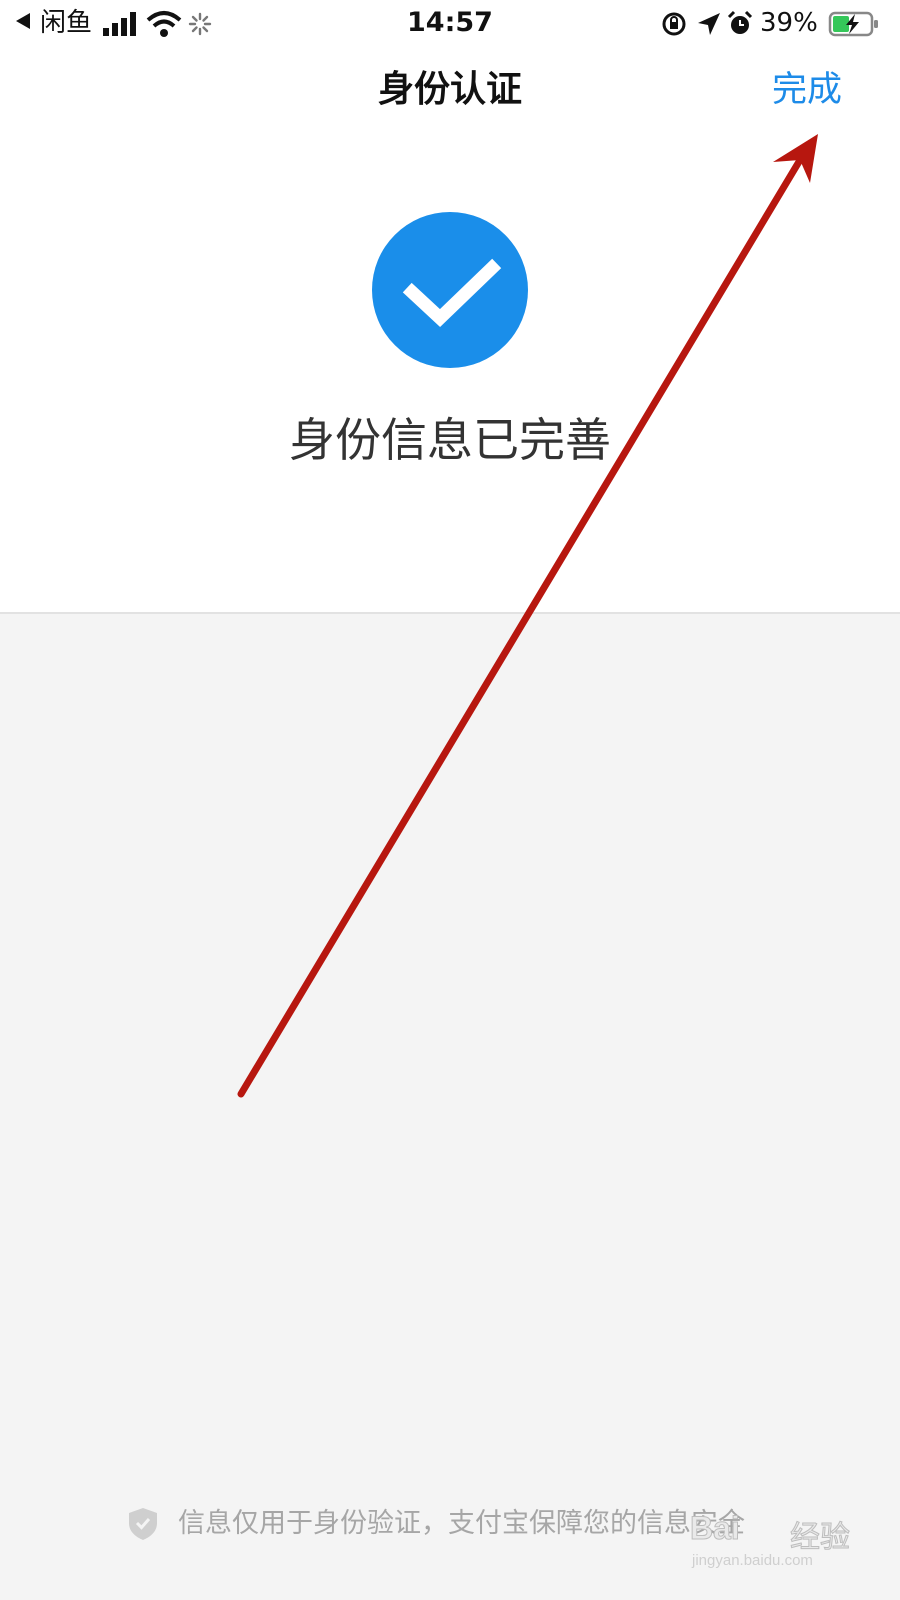 The width and height of the screenshot is (900, 1600). I want to click on watermark-brand: Bai, so click(715, 1528).